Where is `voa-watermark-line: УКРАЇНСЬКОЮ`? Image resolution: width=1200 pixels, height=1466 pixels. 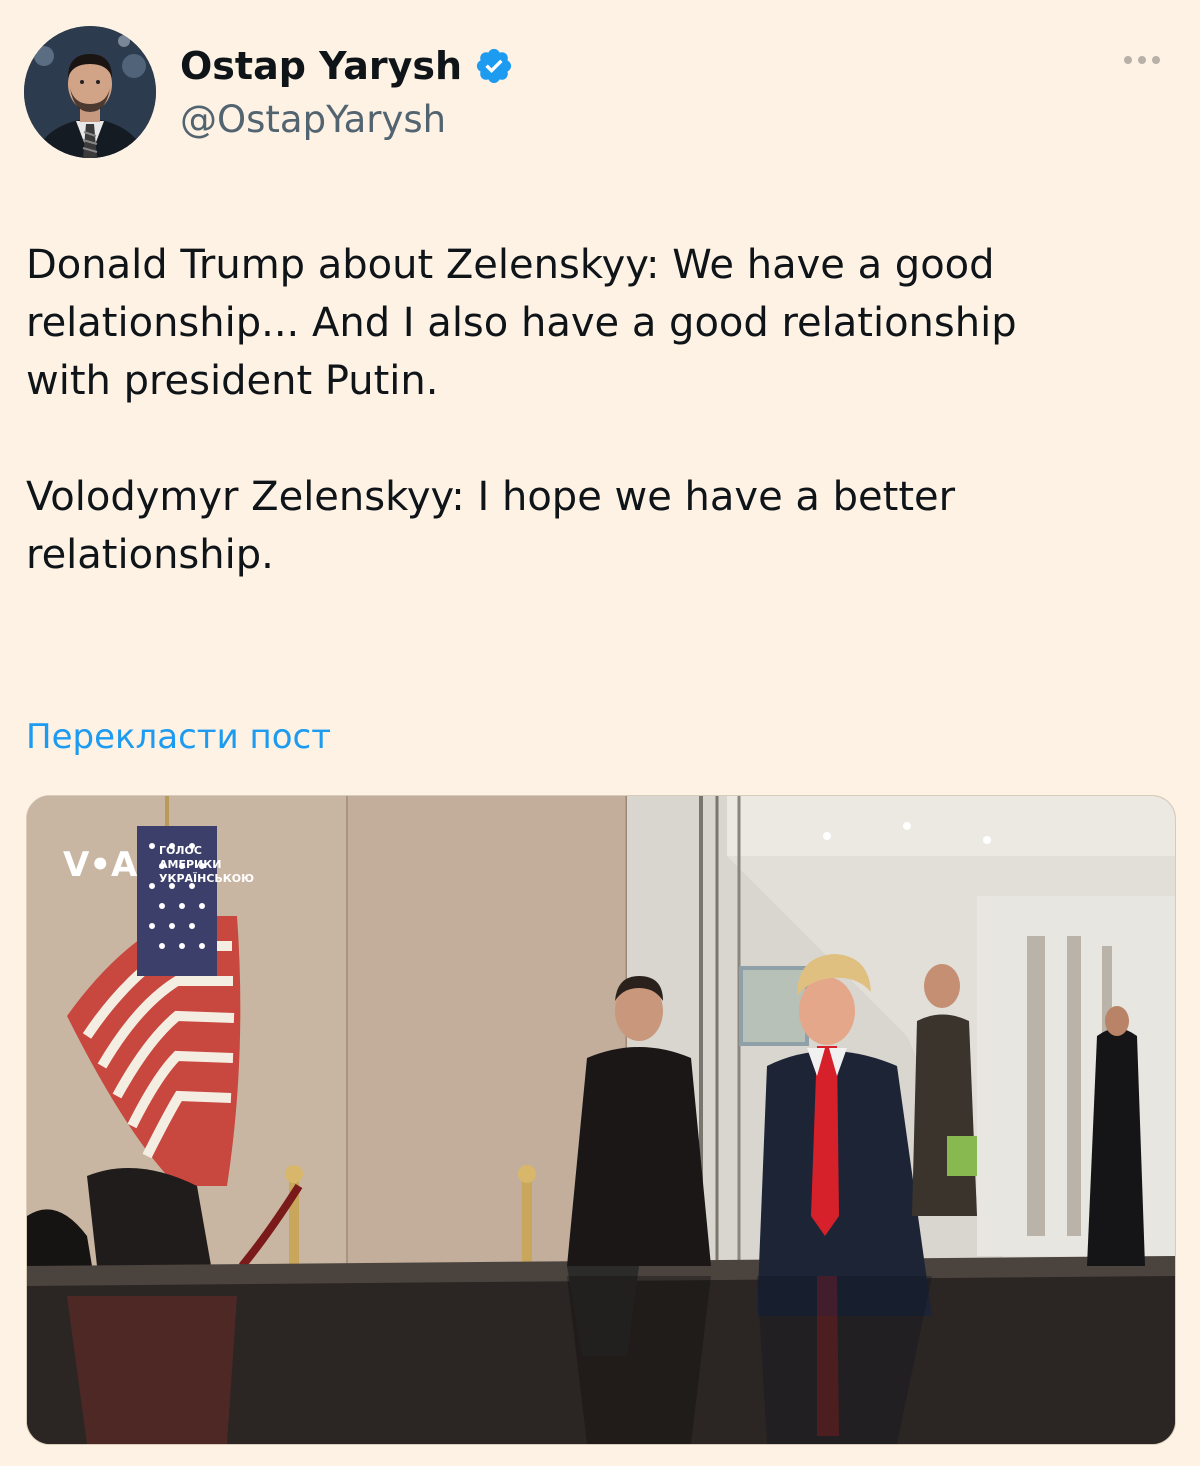
voa-watermark-line: УКРАЇНСЬКОЮ is located at coordinates (206, 878).